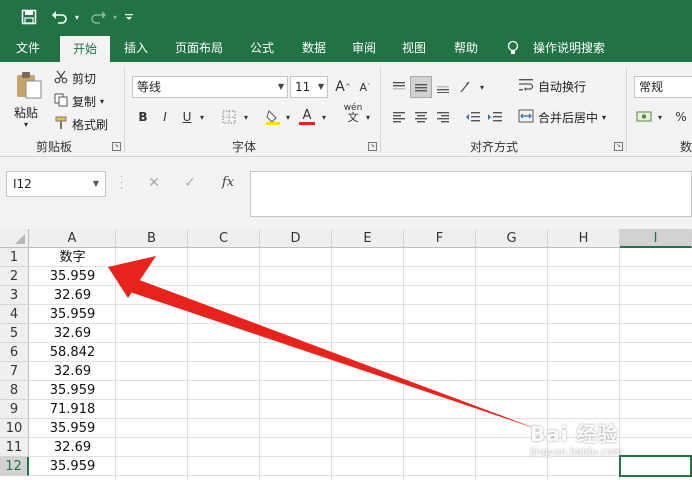 The image size is (692, 480). I want to click on accounting-dropdown-icon: ▾, so click(660, 117).